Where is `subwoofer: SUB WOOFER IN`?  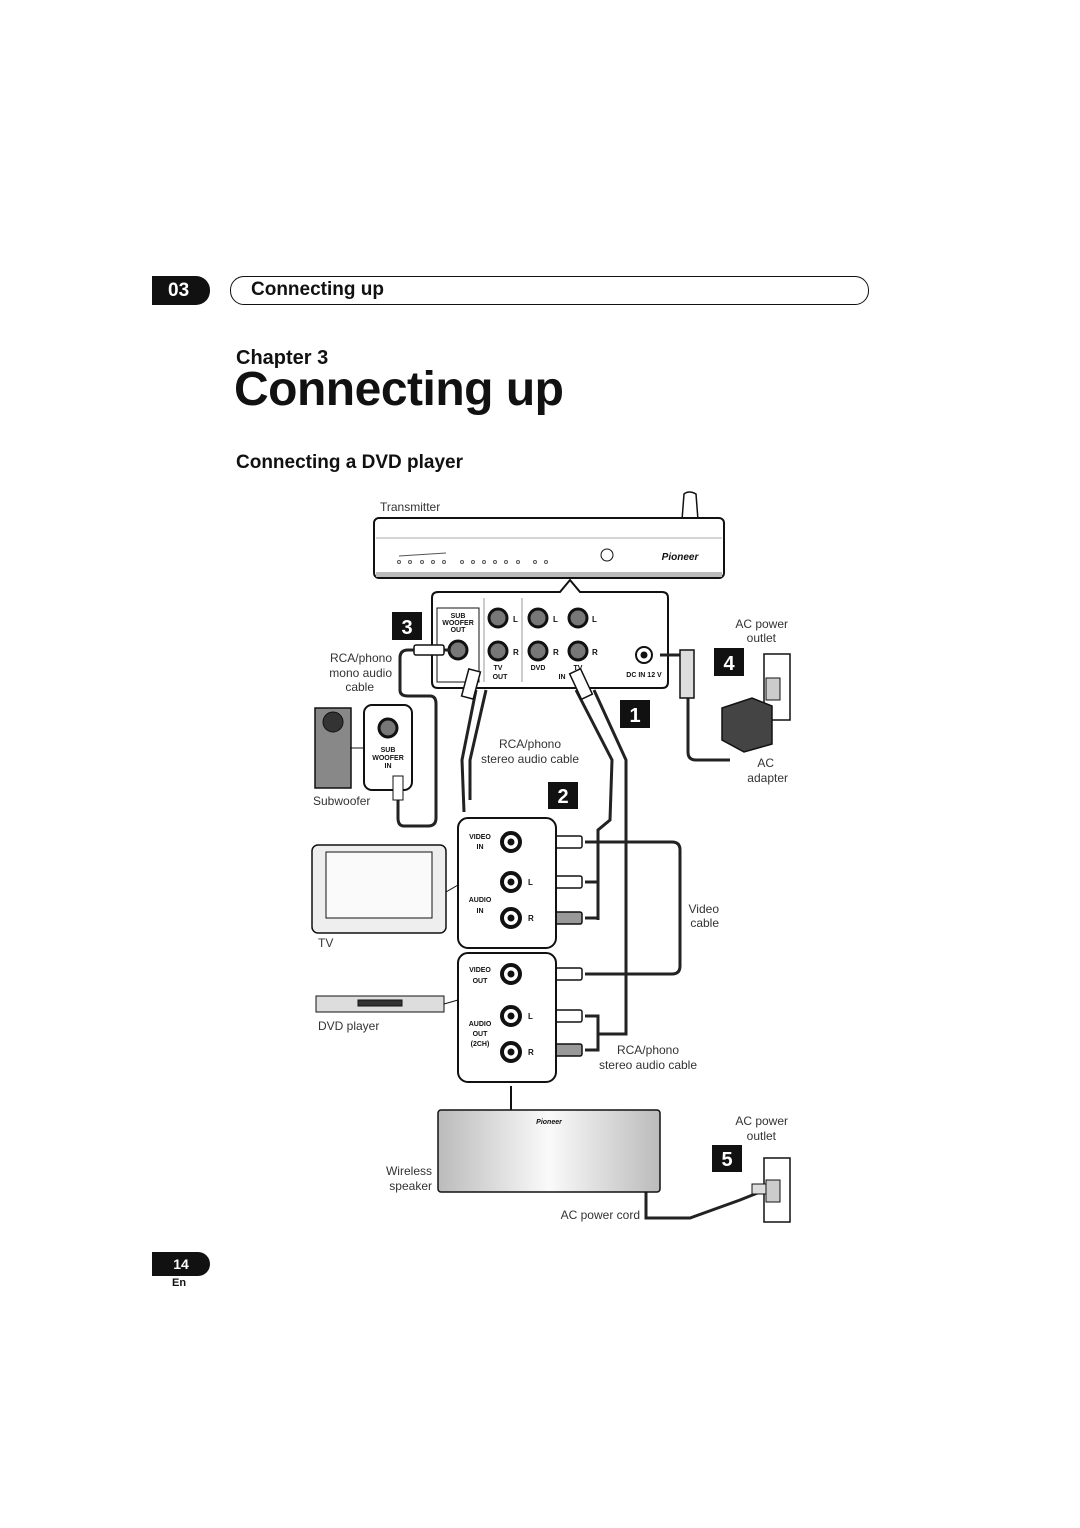 subwoofer: SUB WOOFER IN is located at coordinates (363, 752).